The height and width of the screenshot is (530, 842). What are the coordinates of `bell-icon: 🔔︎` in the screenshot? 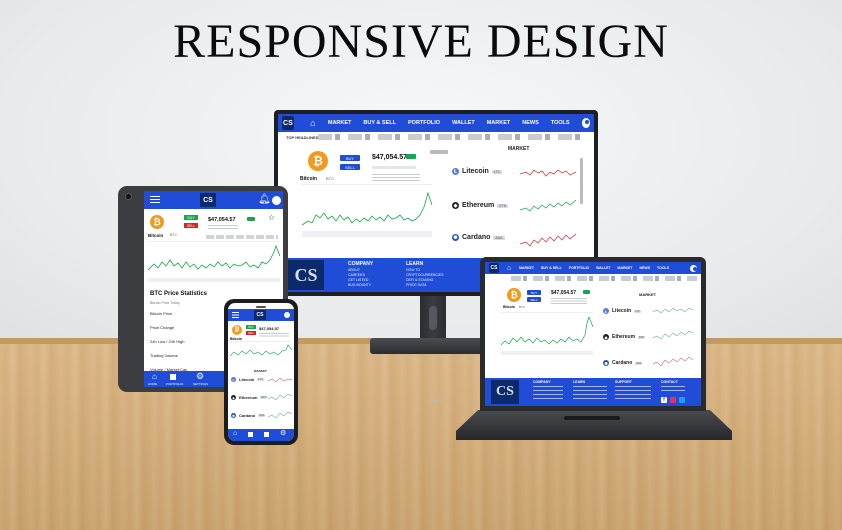 It's located at (264, 199).